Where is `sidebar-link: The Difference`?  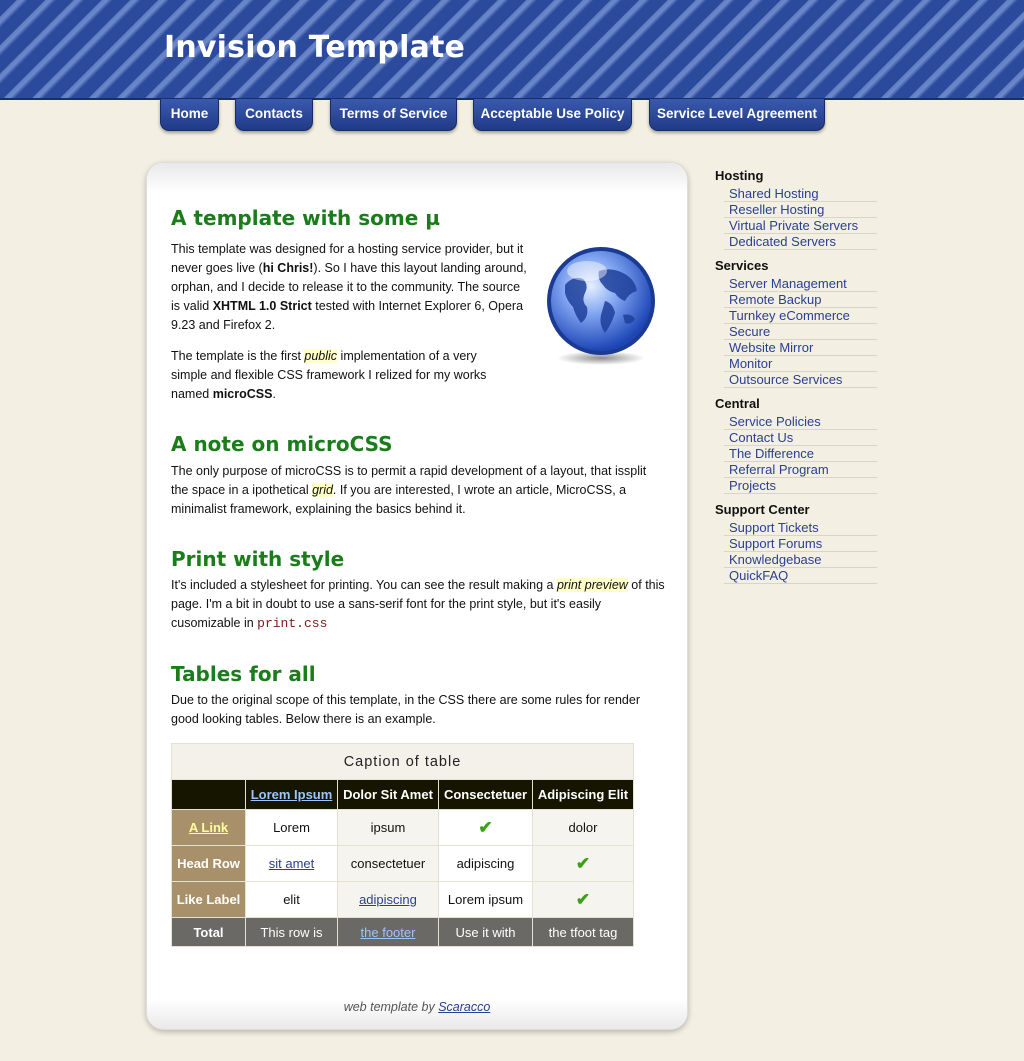 sidebar-link: The Difference is located at coordinates (800, 454).